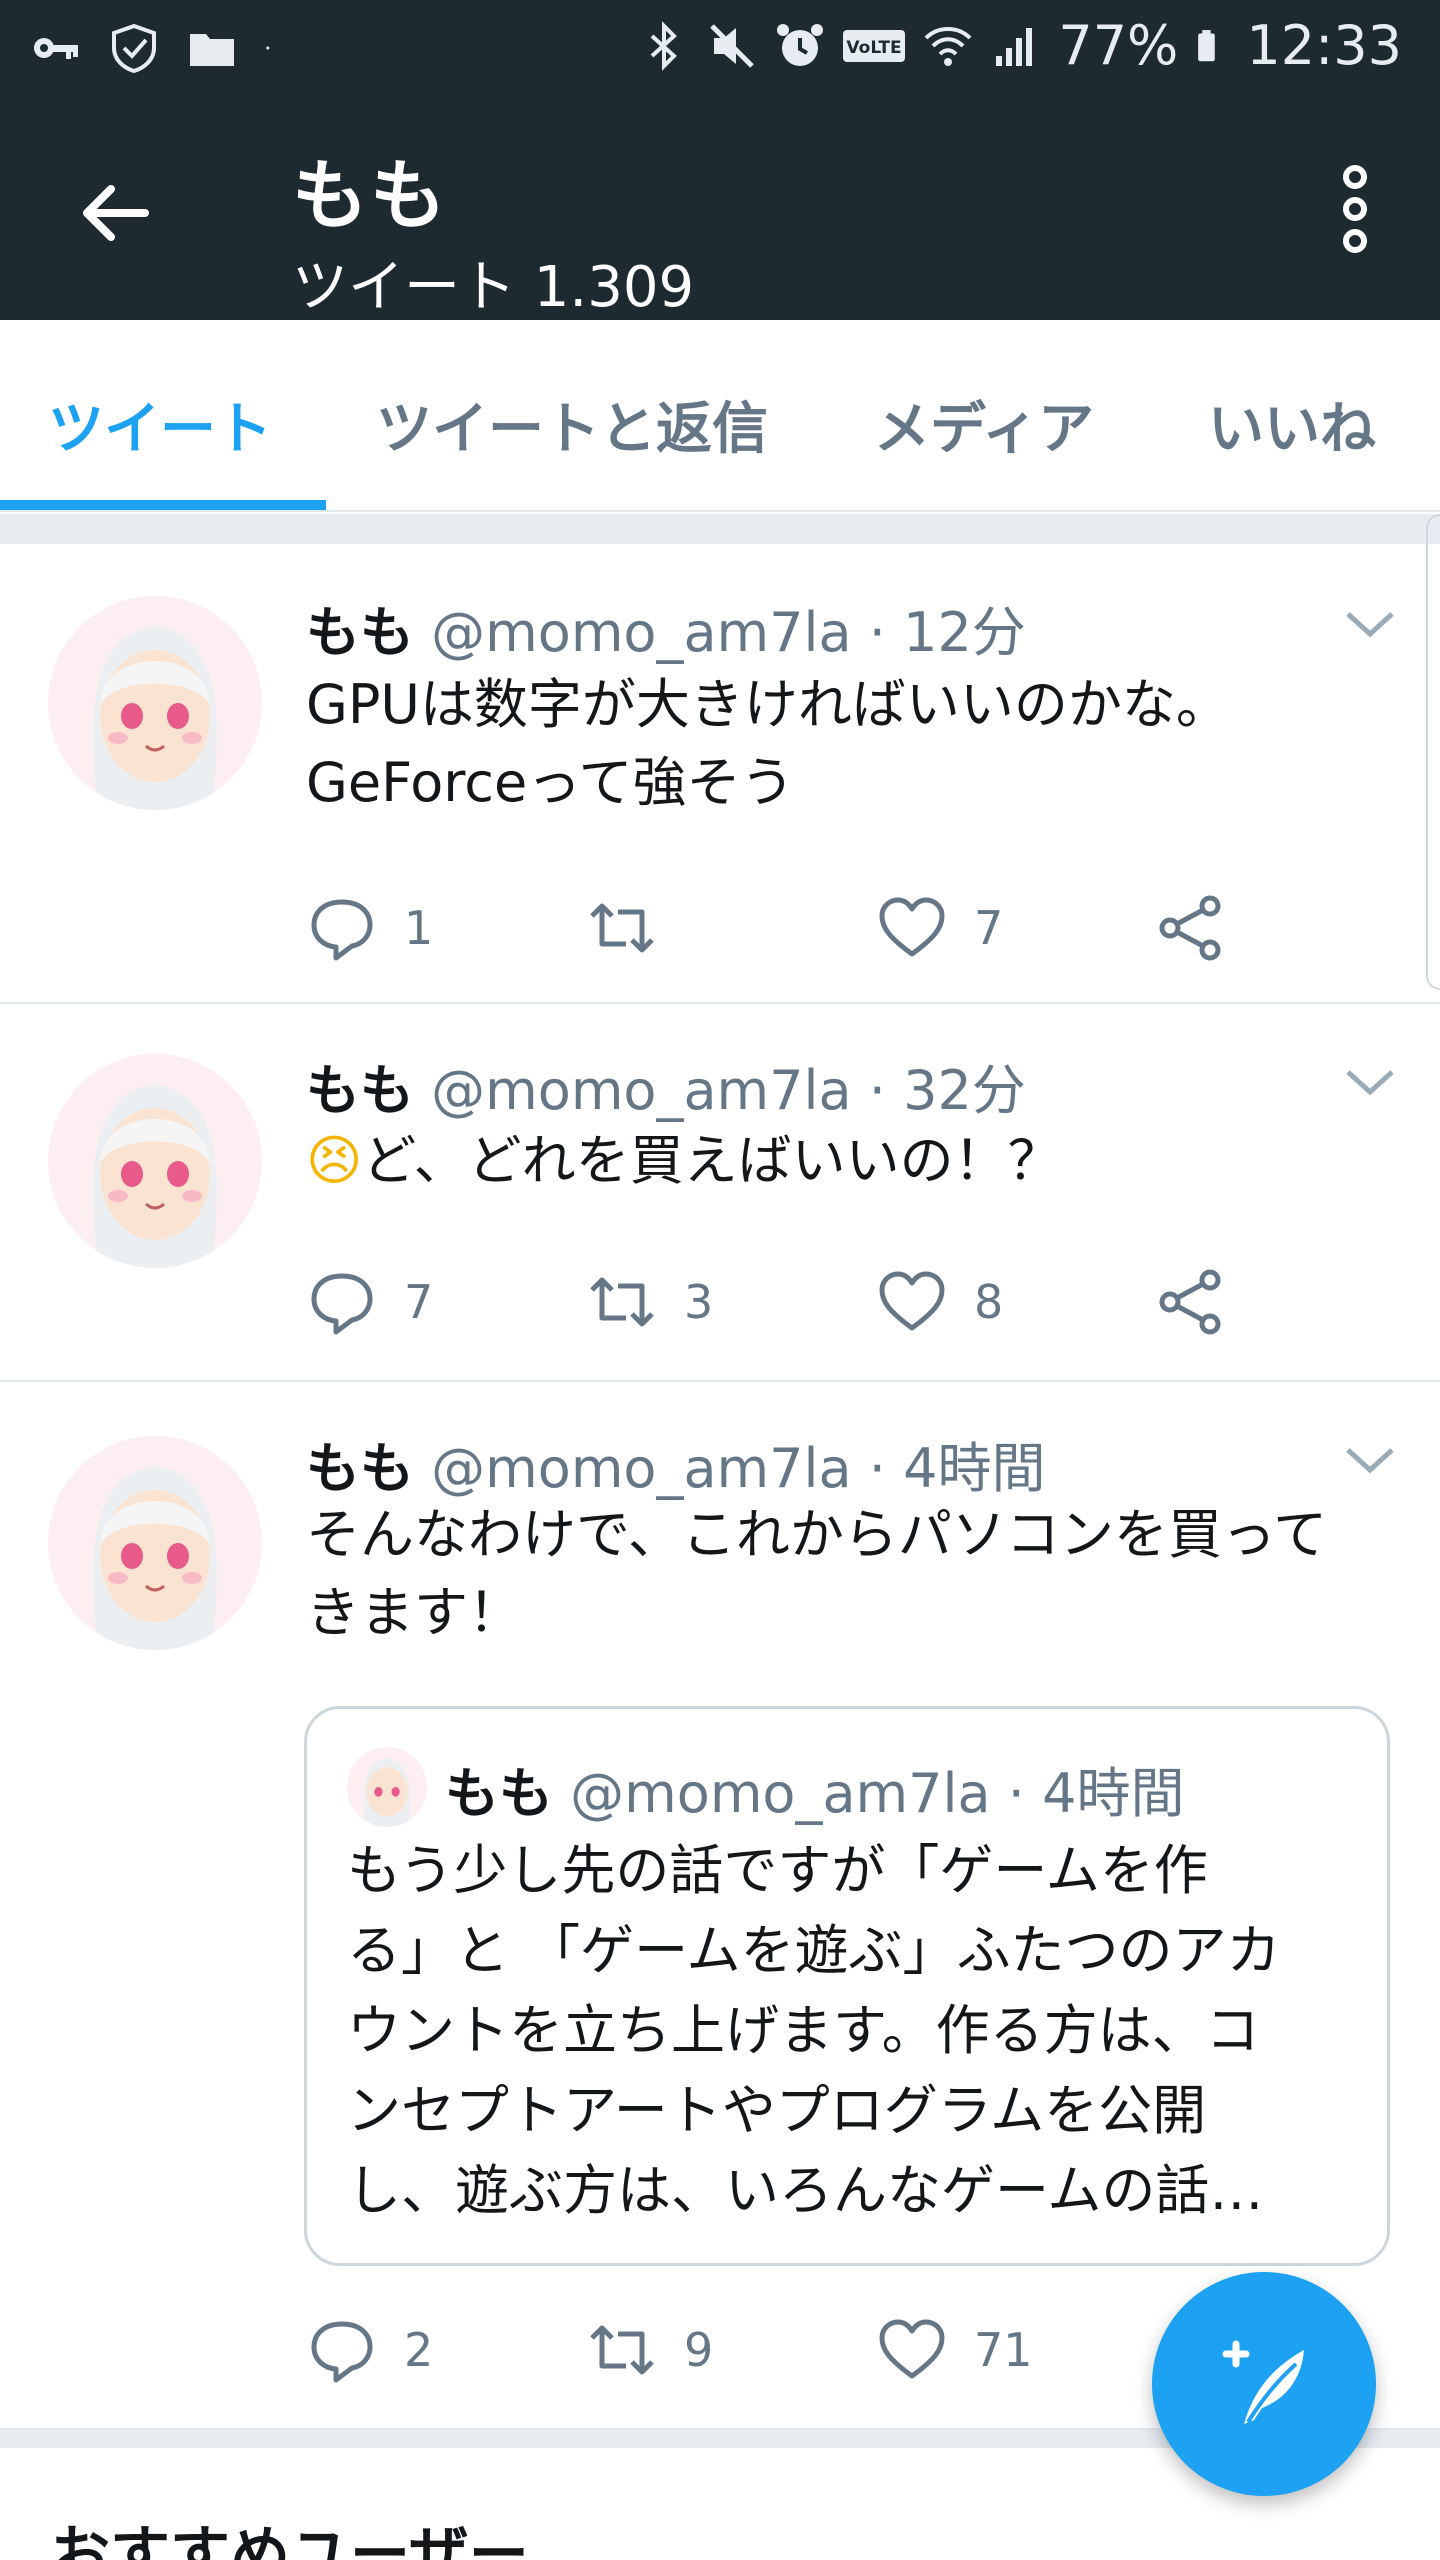 Image resolution: width=1440 pixels, height=2560 pixels. What do you see at coordinates (419, 928) in the screenshot?
I see `reply-count: 1` at bounding box center [419, 928].